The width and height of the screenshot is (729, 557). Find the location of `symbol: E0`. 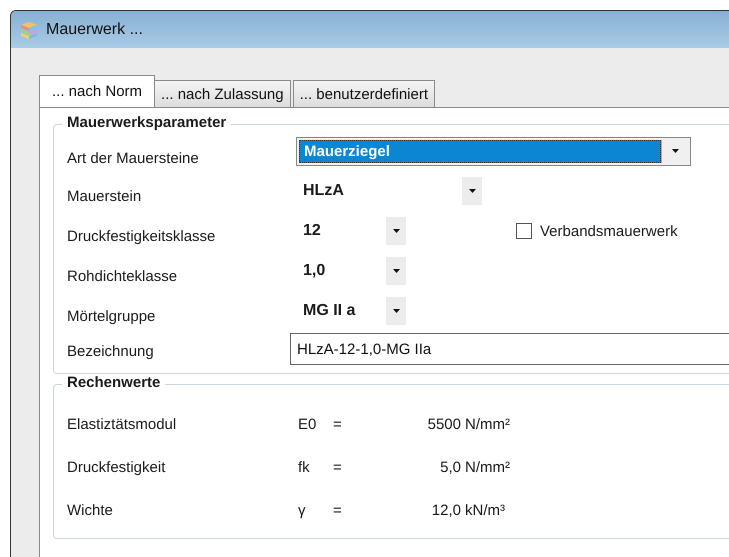

symbol: E0 is located at coordinates (308, 424).